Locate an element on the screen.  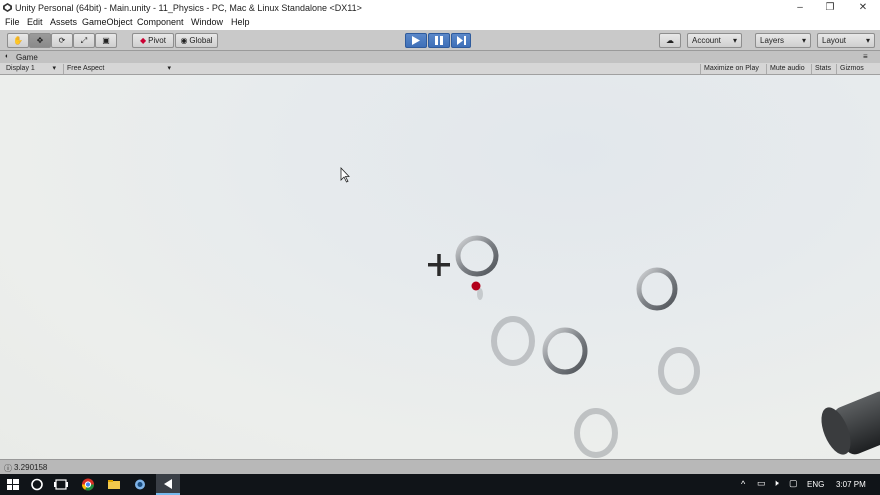
notification-bubble-icon: ▢ is located at coordinates (793, 483).